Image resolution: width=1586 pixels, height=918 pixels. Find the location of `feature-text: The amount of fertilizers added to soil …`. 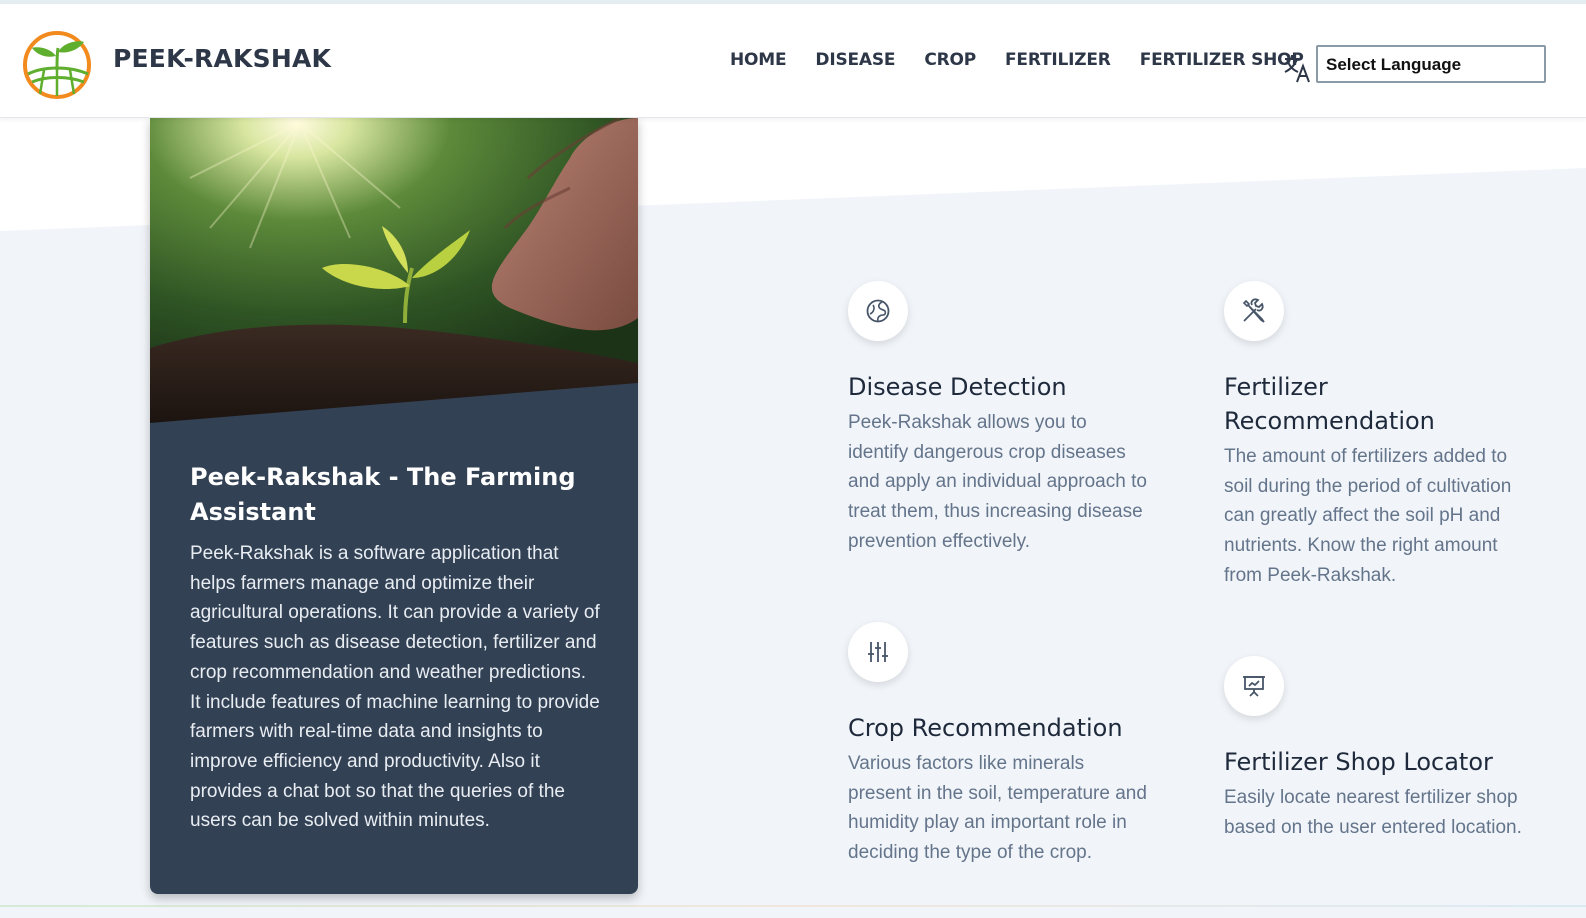

feature-text: The amount of fertilizers added to soil … is located at coordinates (1368, 516).